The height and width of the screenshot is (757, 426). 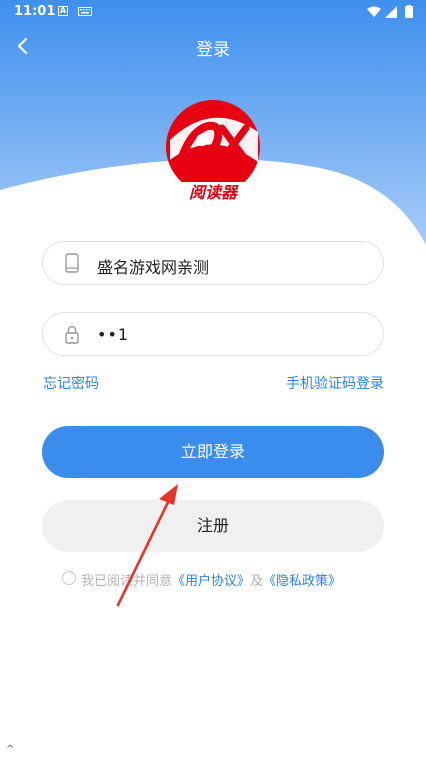 I want to click on keyboard-icon, so click(x=85, y=11).